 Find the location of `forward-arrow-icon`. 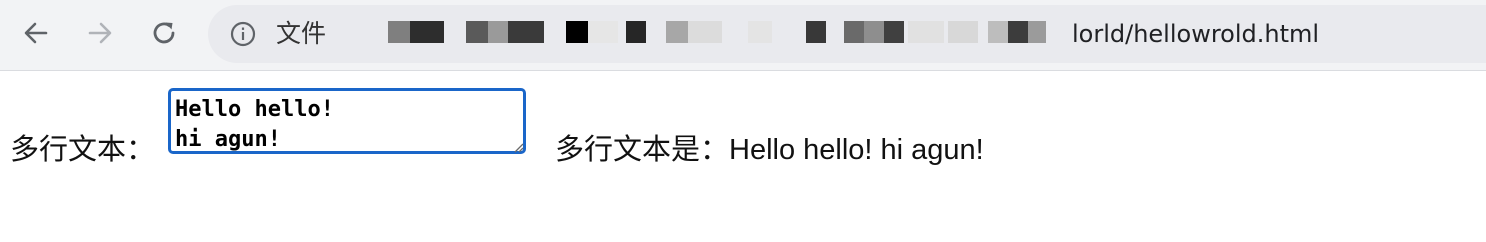

forward-arrow-icon is located at coordinates (100, 33).